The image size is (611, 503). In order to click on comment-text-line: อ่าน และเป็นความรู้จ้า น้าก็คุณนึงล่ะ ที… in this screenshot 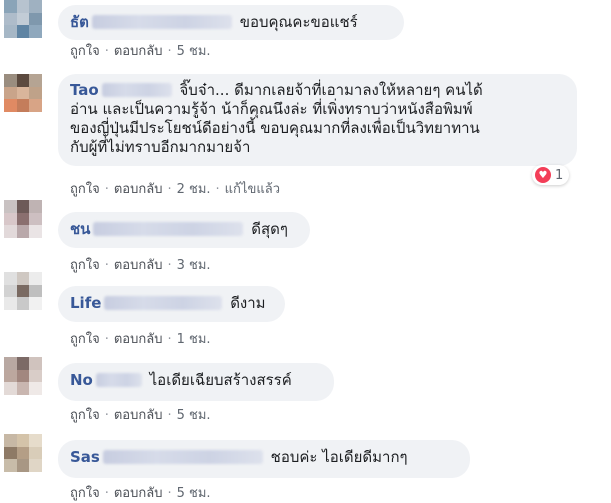, I will do `click(271, 109)`.